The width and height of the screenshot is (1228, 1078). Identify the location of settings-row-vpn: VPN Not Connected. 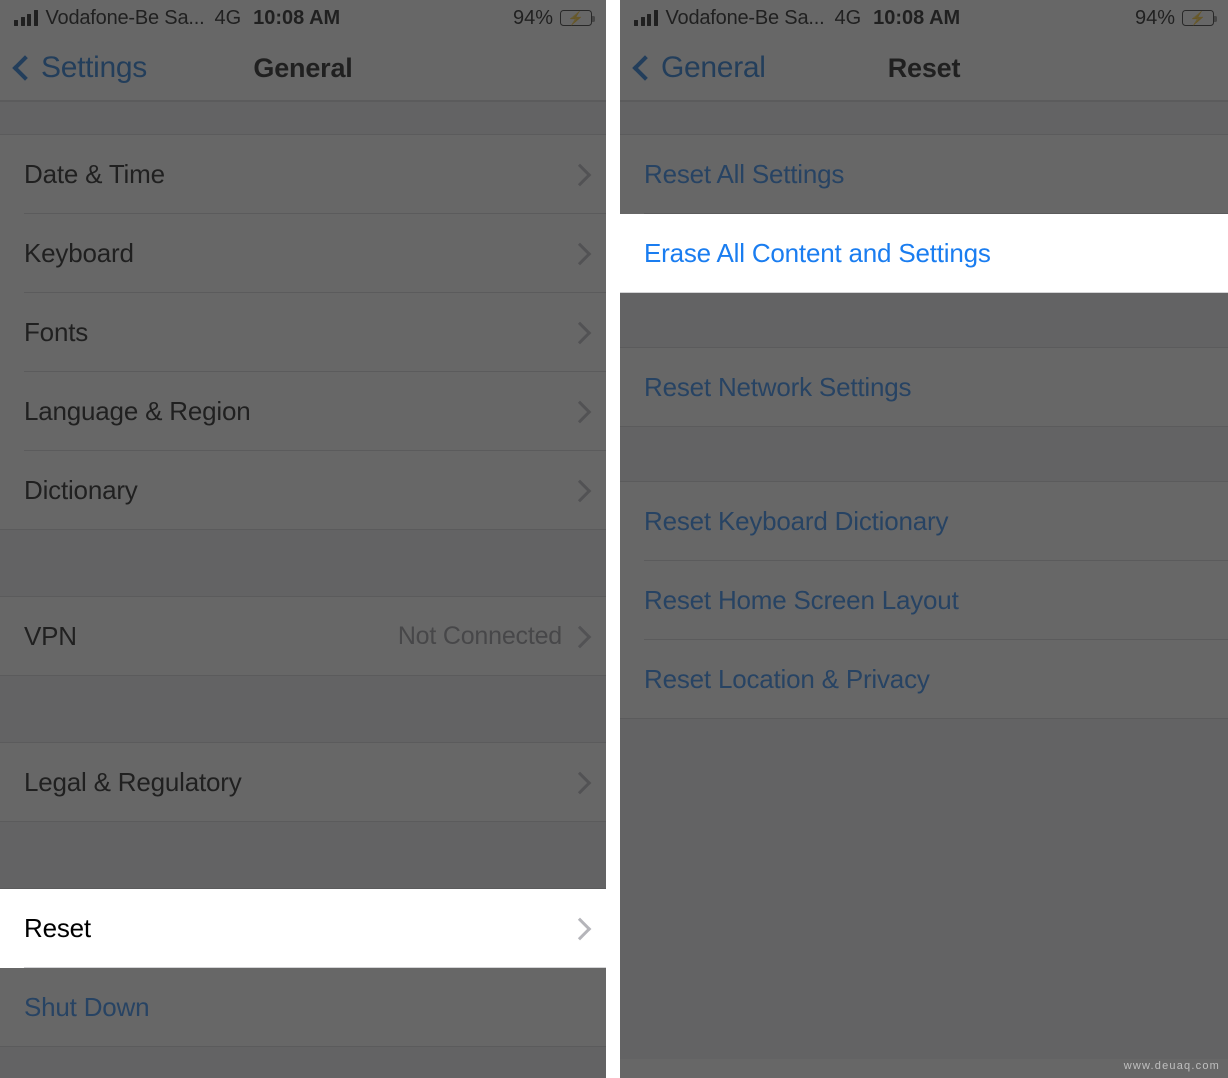
(303, 636).